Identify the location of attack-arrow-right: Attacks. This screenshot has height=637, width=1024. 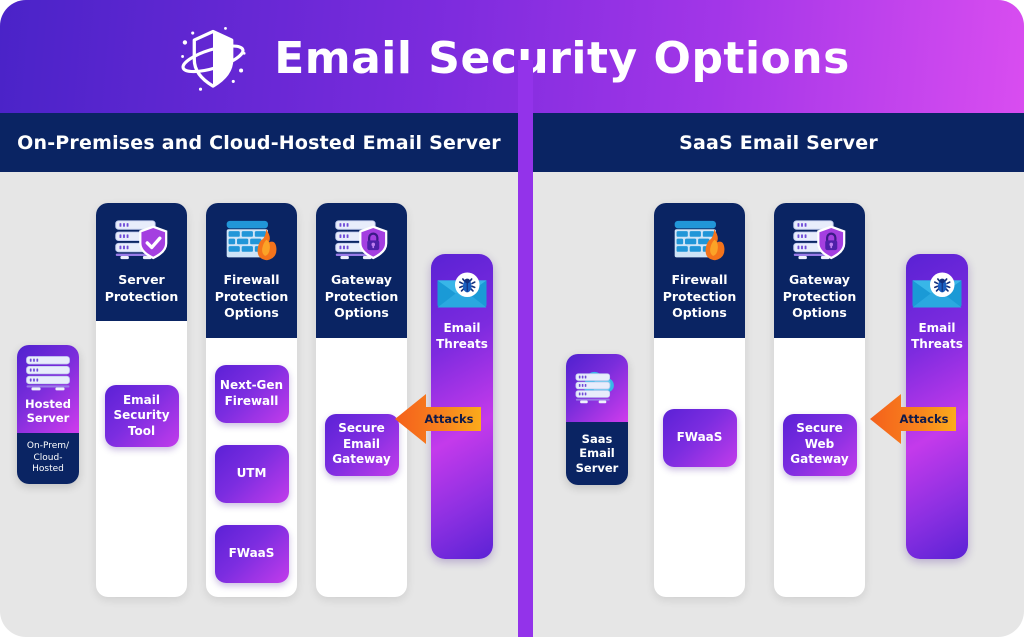
(913, 419).